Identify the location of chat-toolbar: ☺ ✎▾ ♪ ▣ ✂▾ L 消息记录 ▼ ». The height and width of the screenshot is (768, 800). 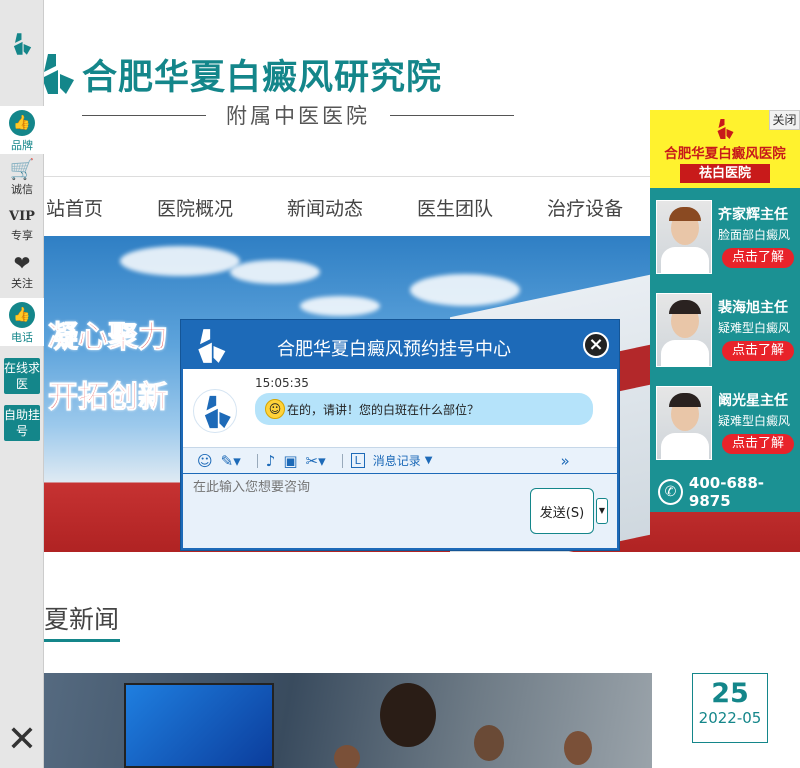
(400, 460).